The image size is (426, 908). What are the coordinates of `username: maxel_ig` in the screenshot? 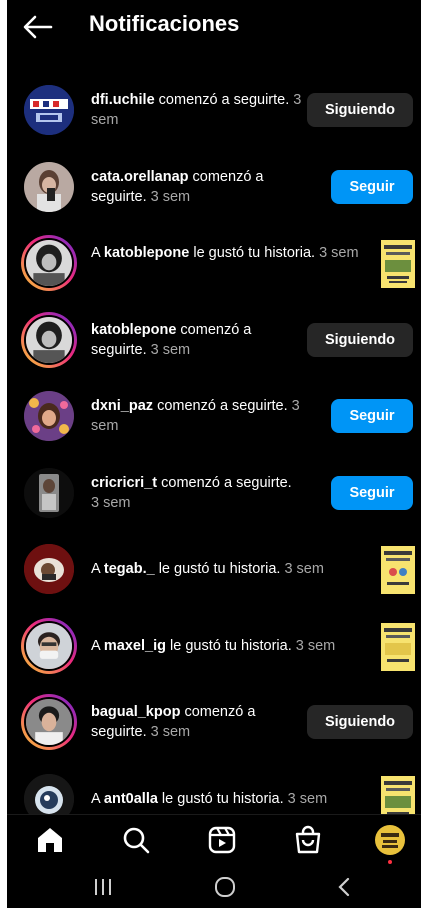 It's located at (135, 646).